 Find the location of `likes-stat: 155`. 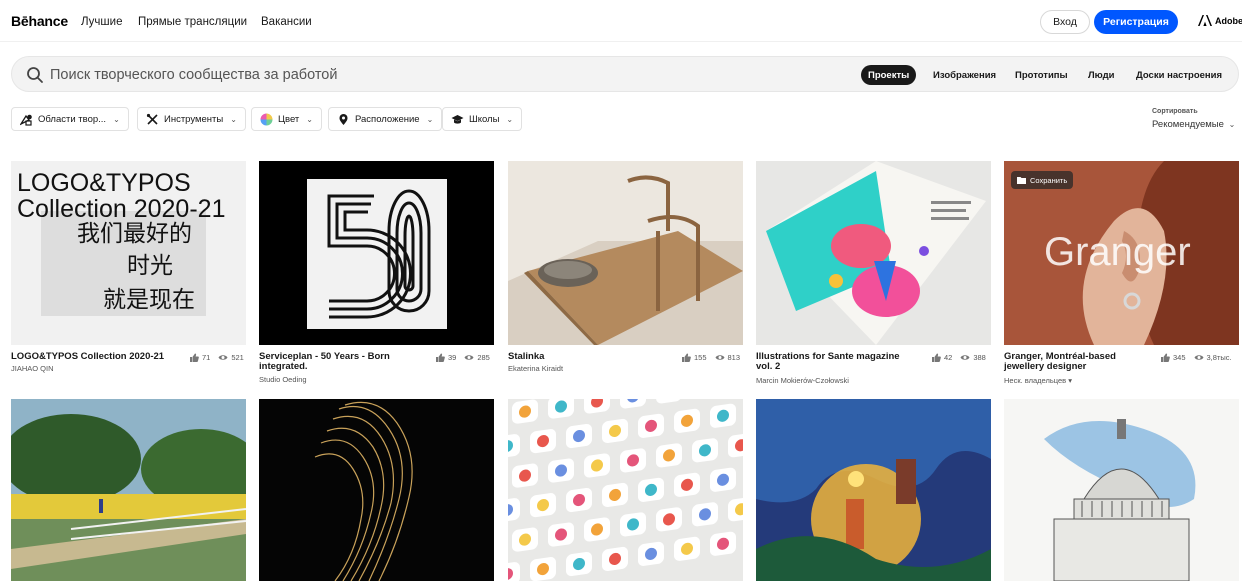

likes-stat: 155 is located at coordinates (694, 357).